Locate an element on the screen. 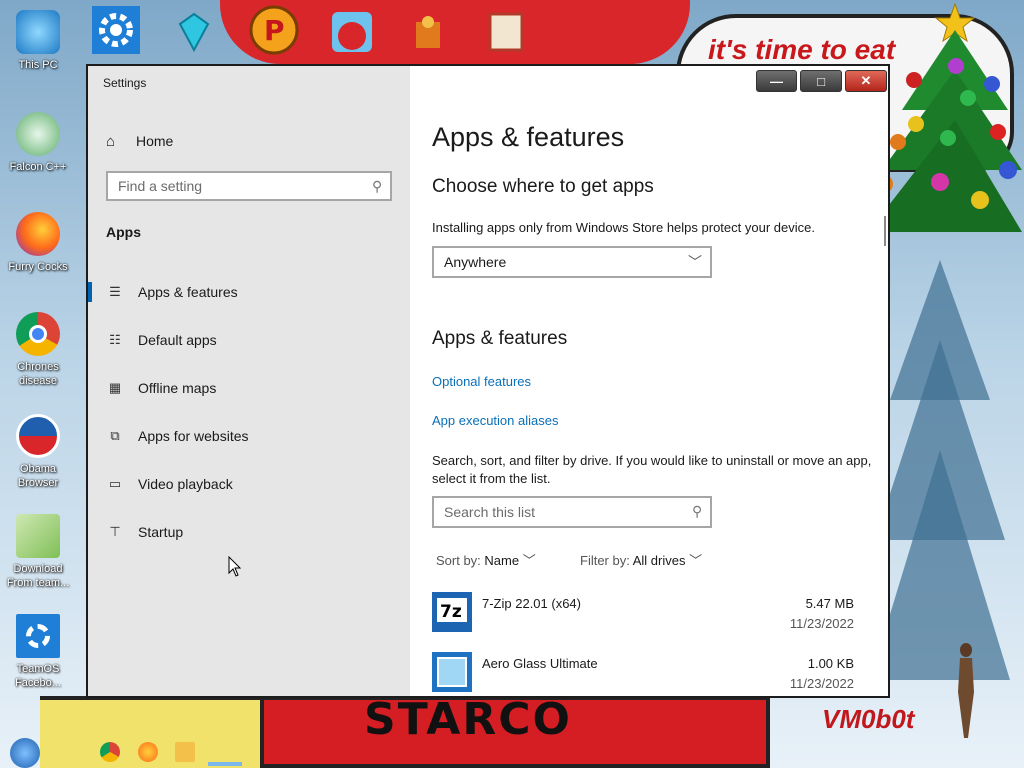  sort-label: Sort by: is located at coordinates (458, 560).